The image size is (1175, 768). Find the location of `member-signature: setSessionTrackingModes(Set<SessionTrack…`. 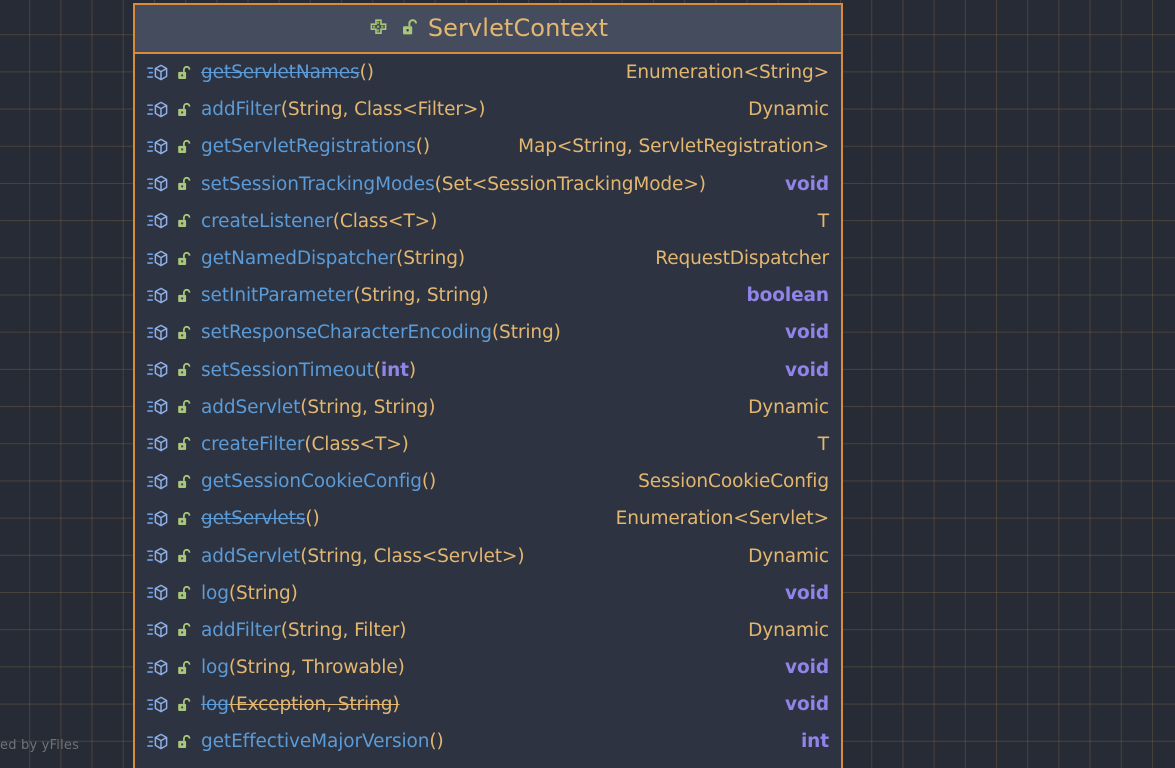

member-signature: setSessionTrackingModes(Set<SessionTrack… is located at coordinates (488, 184).